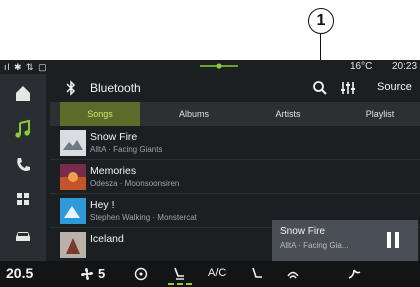  Describe the element at coordinates (405, 66) in the screenshot. I see `clock: 20:23` at that location.